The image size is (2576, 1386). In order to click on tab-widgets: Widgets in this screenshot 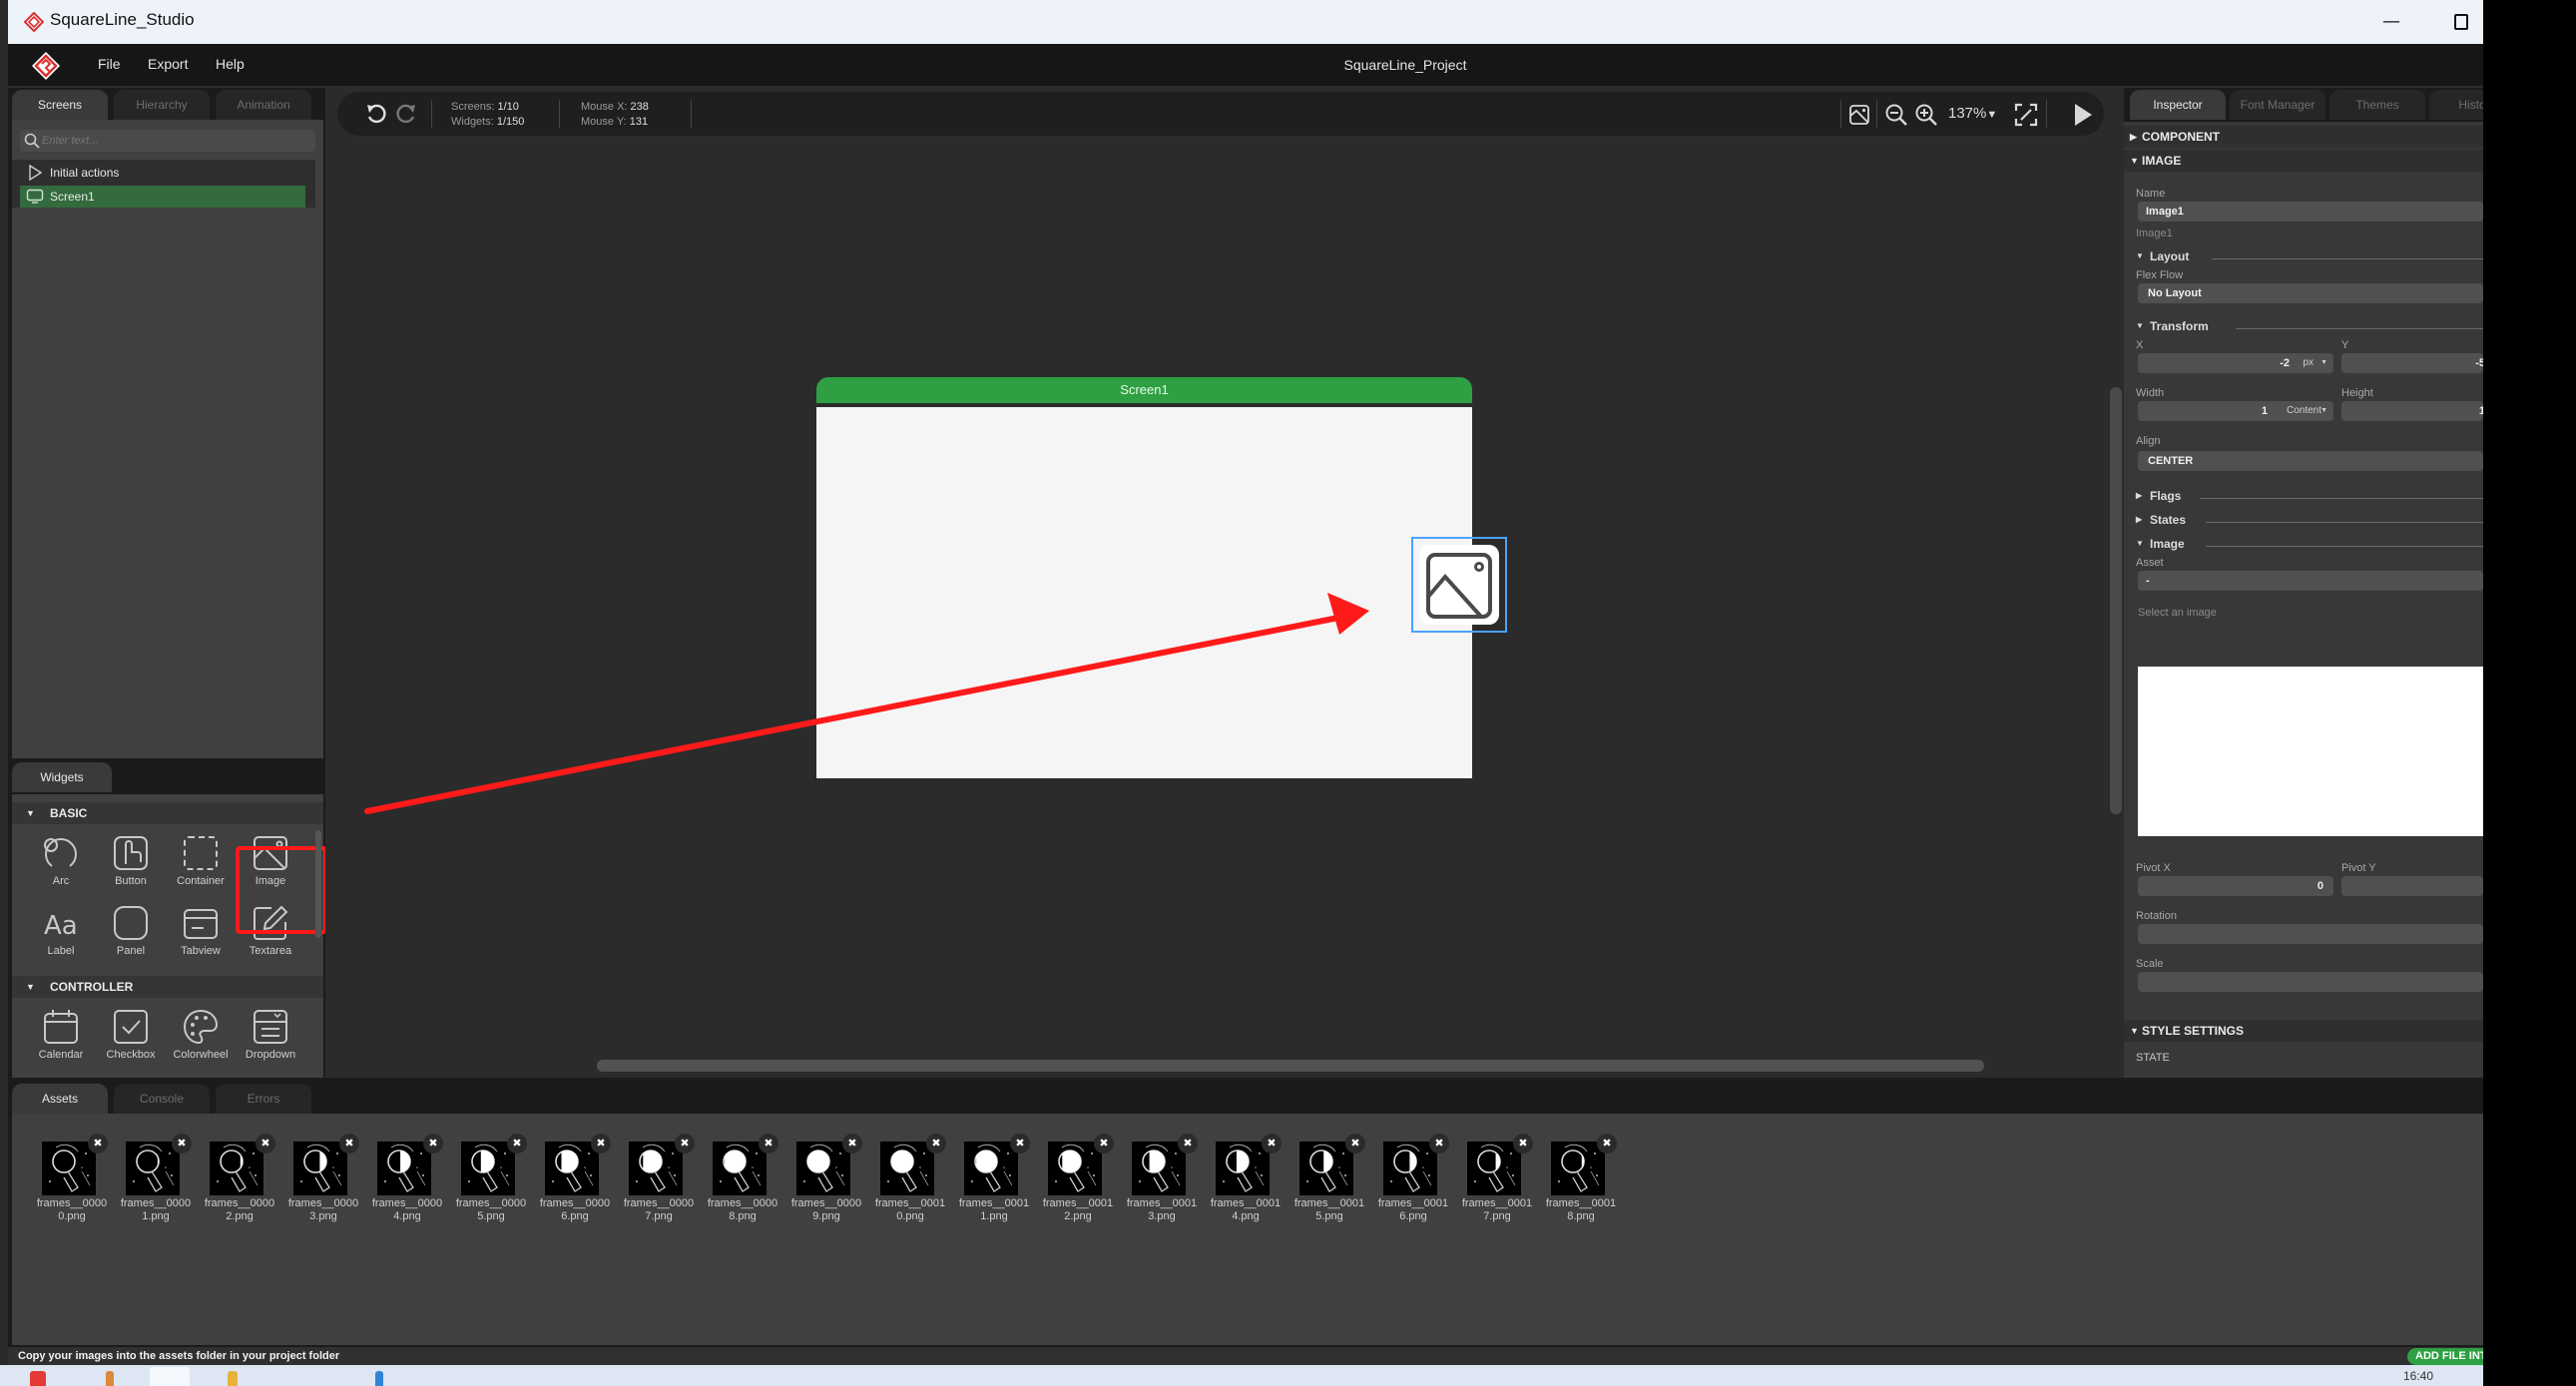, I will do `click(62, 777)`.